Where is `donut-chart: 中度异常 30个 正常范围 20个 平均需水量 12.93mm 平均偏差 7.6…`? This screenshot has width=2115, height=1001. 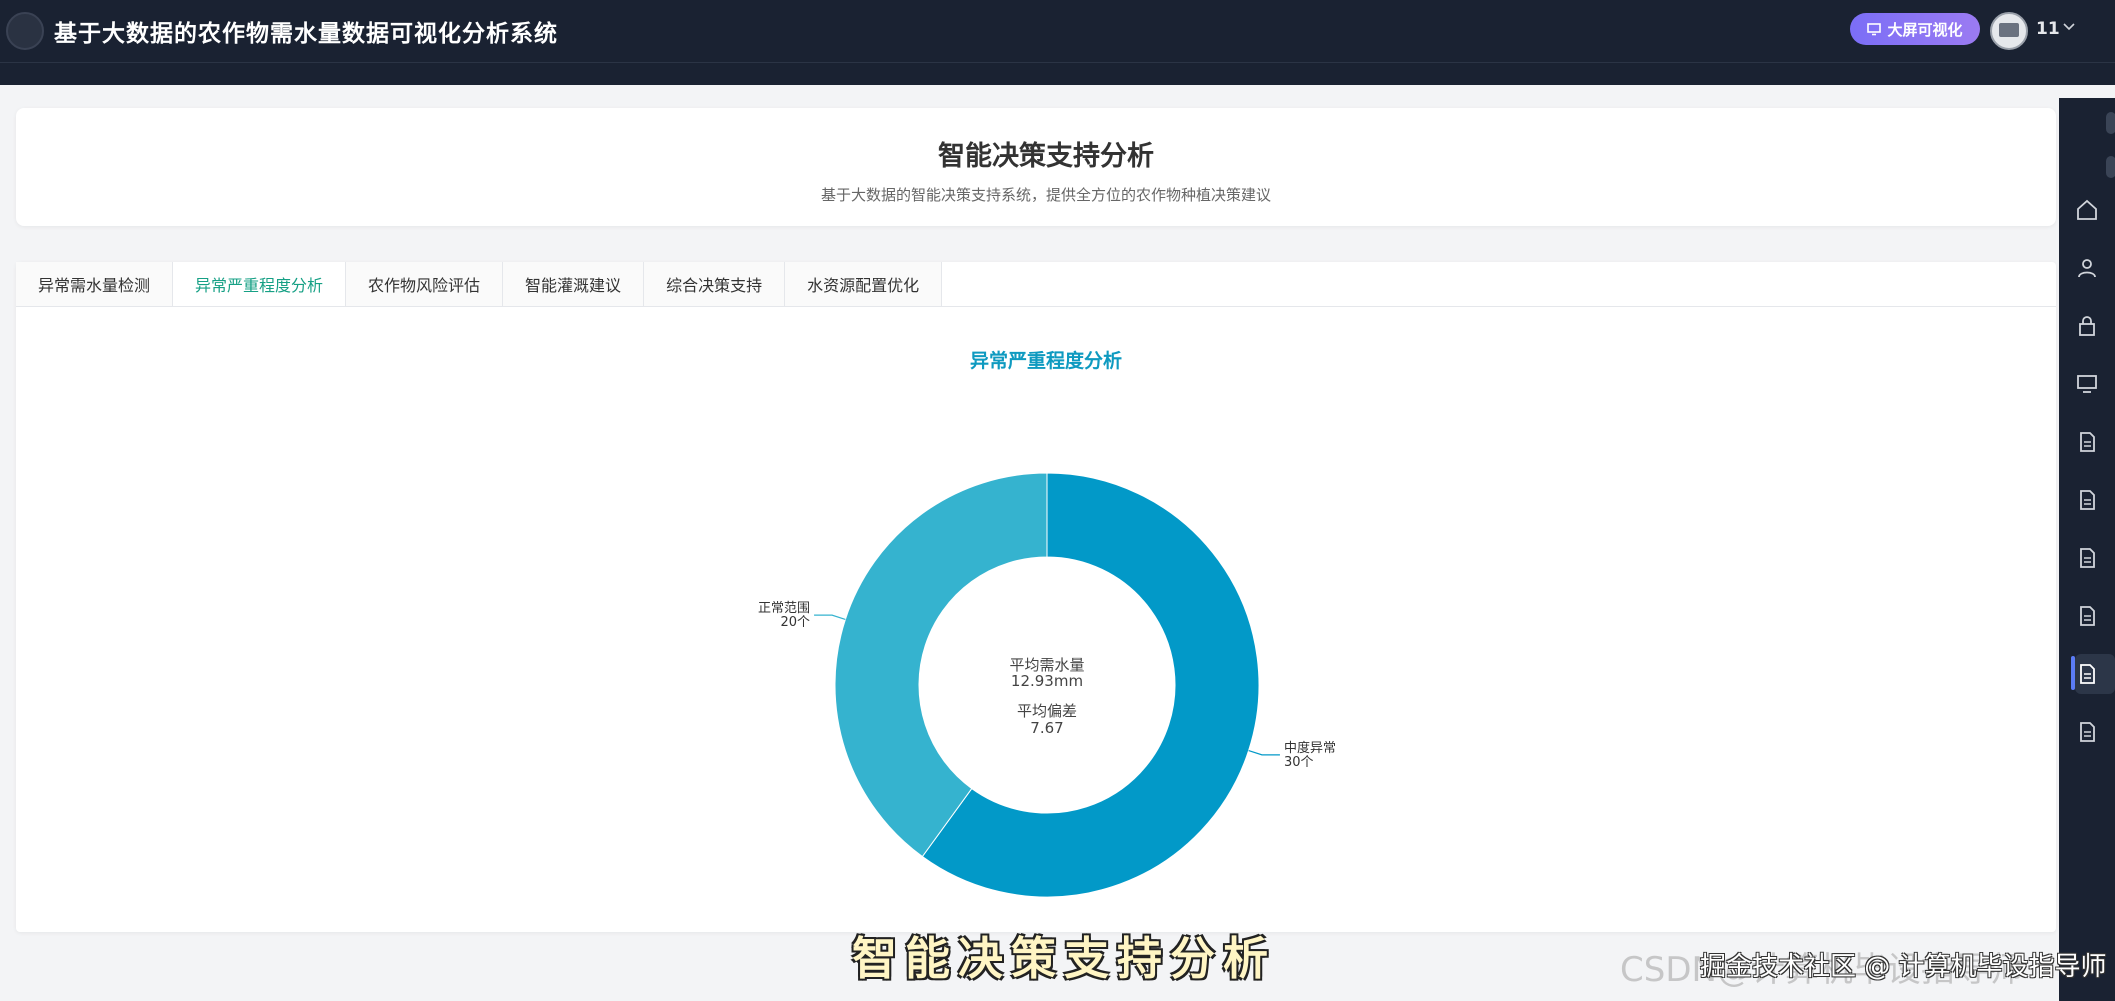 donut-chart: 中度异常 30个 正常范围 20个 平均需水量 12.93mm 平均偏差 7.6… is located at coordinates (1047, 685).